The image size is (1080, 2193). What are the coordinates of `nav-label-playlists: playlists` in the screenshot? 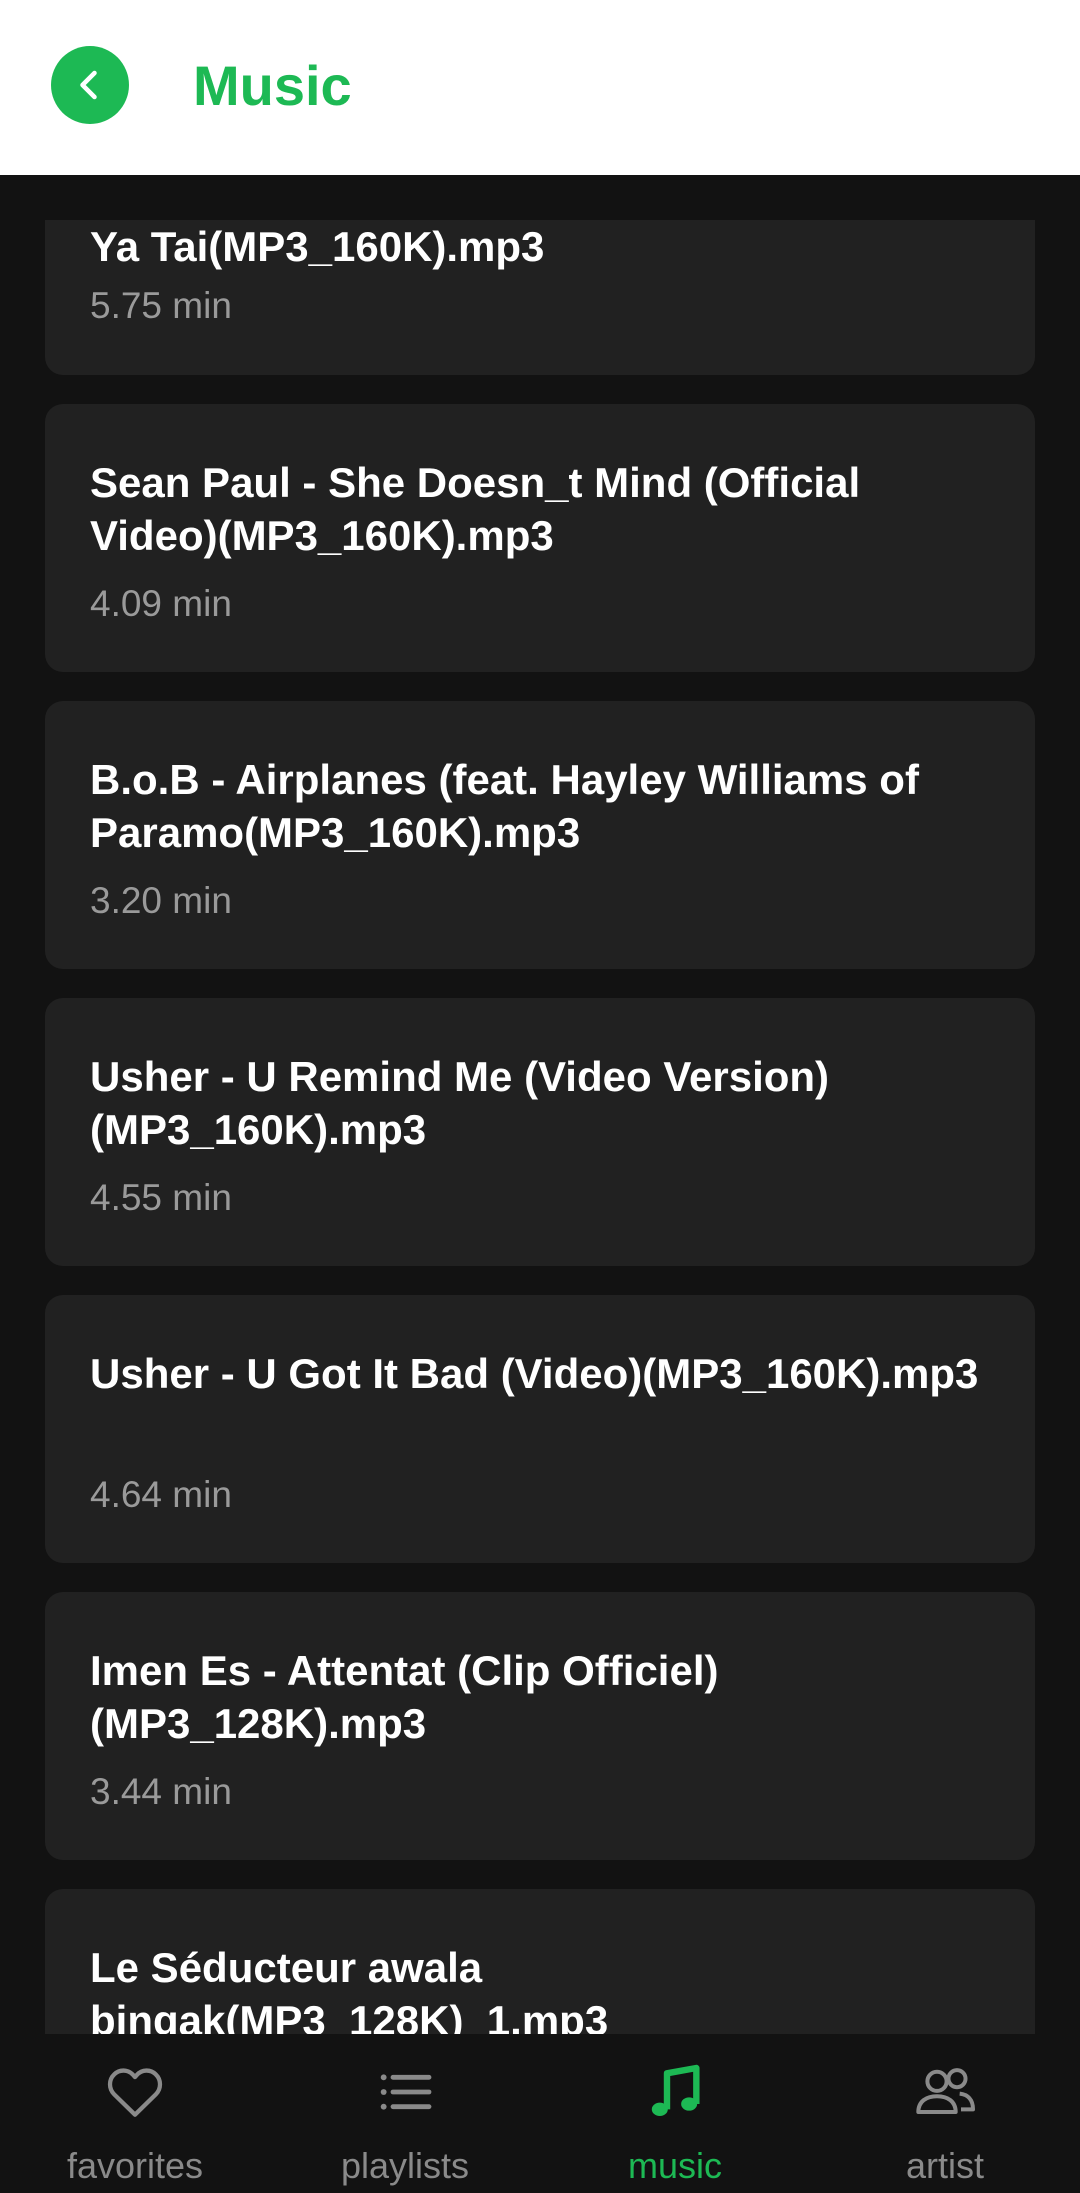 It's located at (405, 2165).